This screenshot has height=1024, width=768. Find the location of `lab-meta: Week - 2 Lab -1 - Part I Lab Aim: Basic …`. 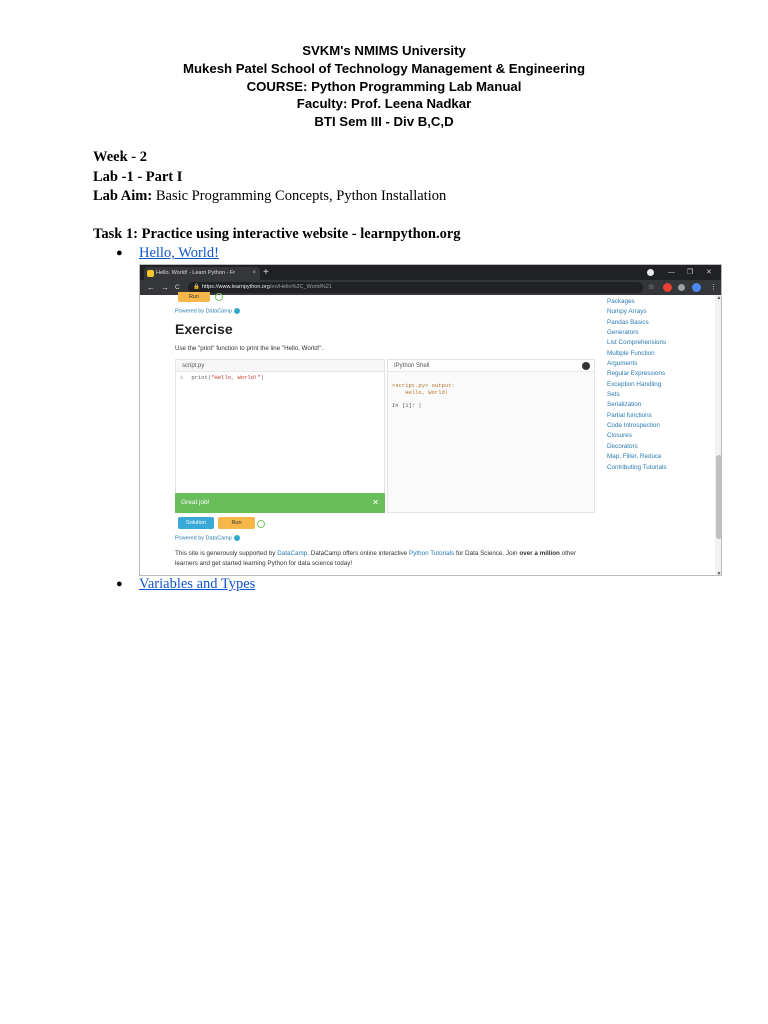

lab-meta: Week - 2 Lab -1 - Part I Lab Aim: Basic … is located at coordinates (269, 177).